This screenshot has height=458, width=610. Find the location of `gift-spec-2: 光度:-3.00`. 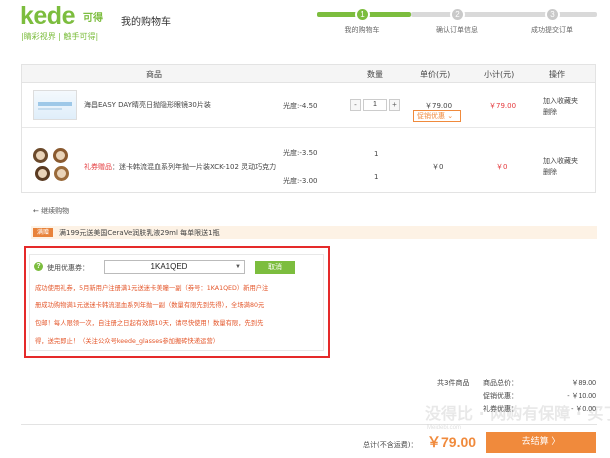

gift-spec-2: 光度:-3.00 is located at coordinates (300, 181).